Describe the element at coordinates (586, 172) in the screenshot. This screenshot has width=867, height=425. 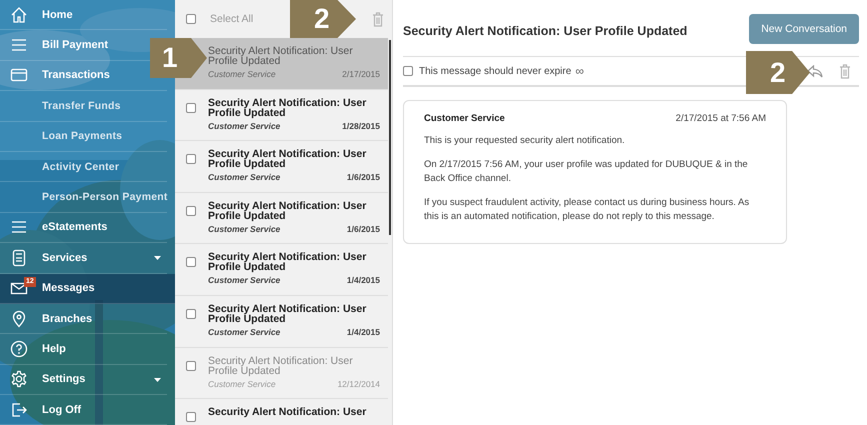
I see `message-paragraph: On 2/17/2015 7:56 AM, your user profile was updated for DUBUQUE & in the Back Office channel.` at that location.